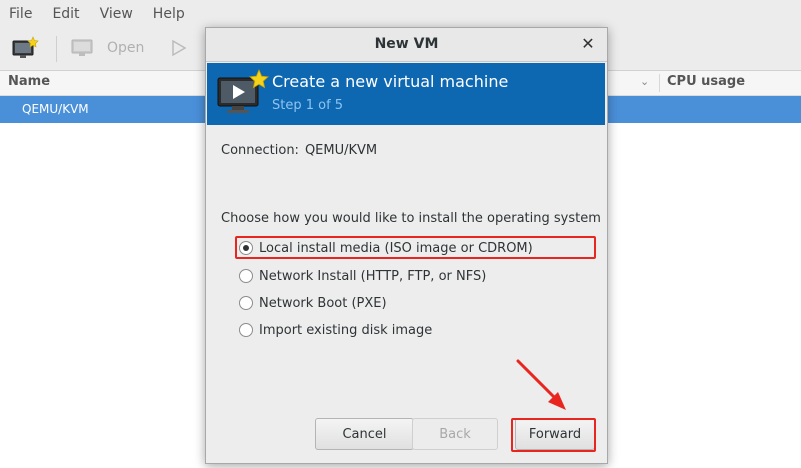  What do you see at coordinates (659, 83) in the screenshot?
I see `column-divider` at bounding box center [659, 83].